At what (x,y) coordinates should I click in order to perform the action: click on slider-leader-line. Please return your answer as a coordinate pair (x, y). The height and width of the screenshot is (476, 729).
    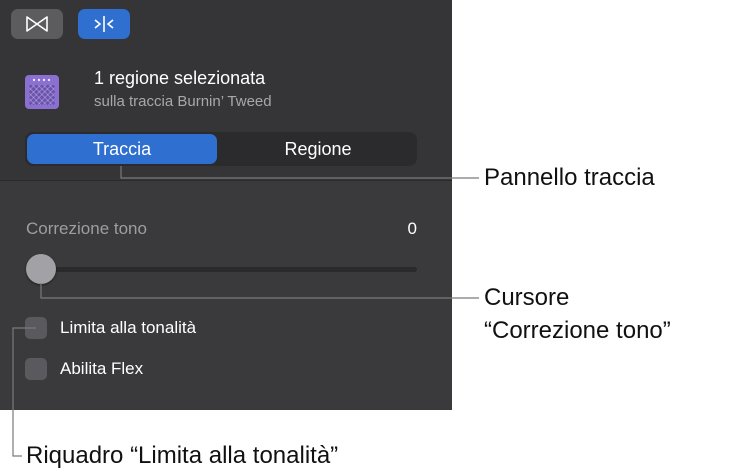
    Looking at the image, I should click on (259, 291).